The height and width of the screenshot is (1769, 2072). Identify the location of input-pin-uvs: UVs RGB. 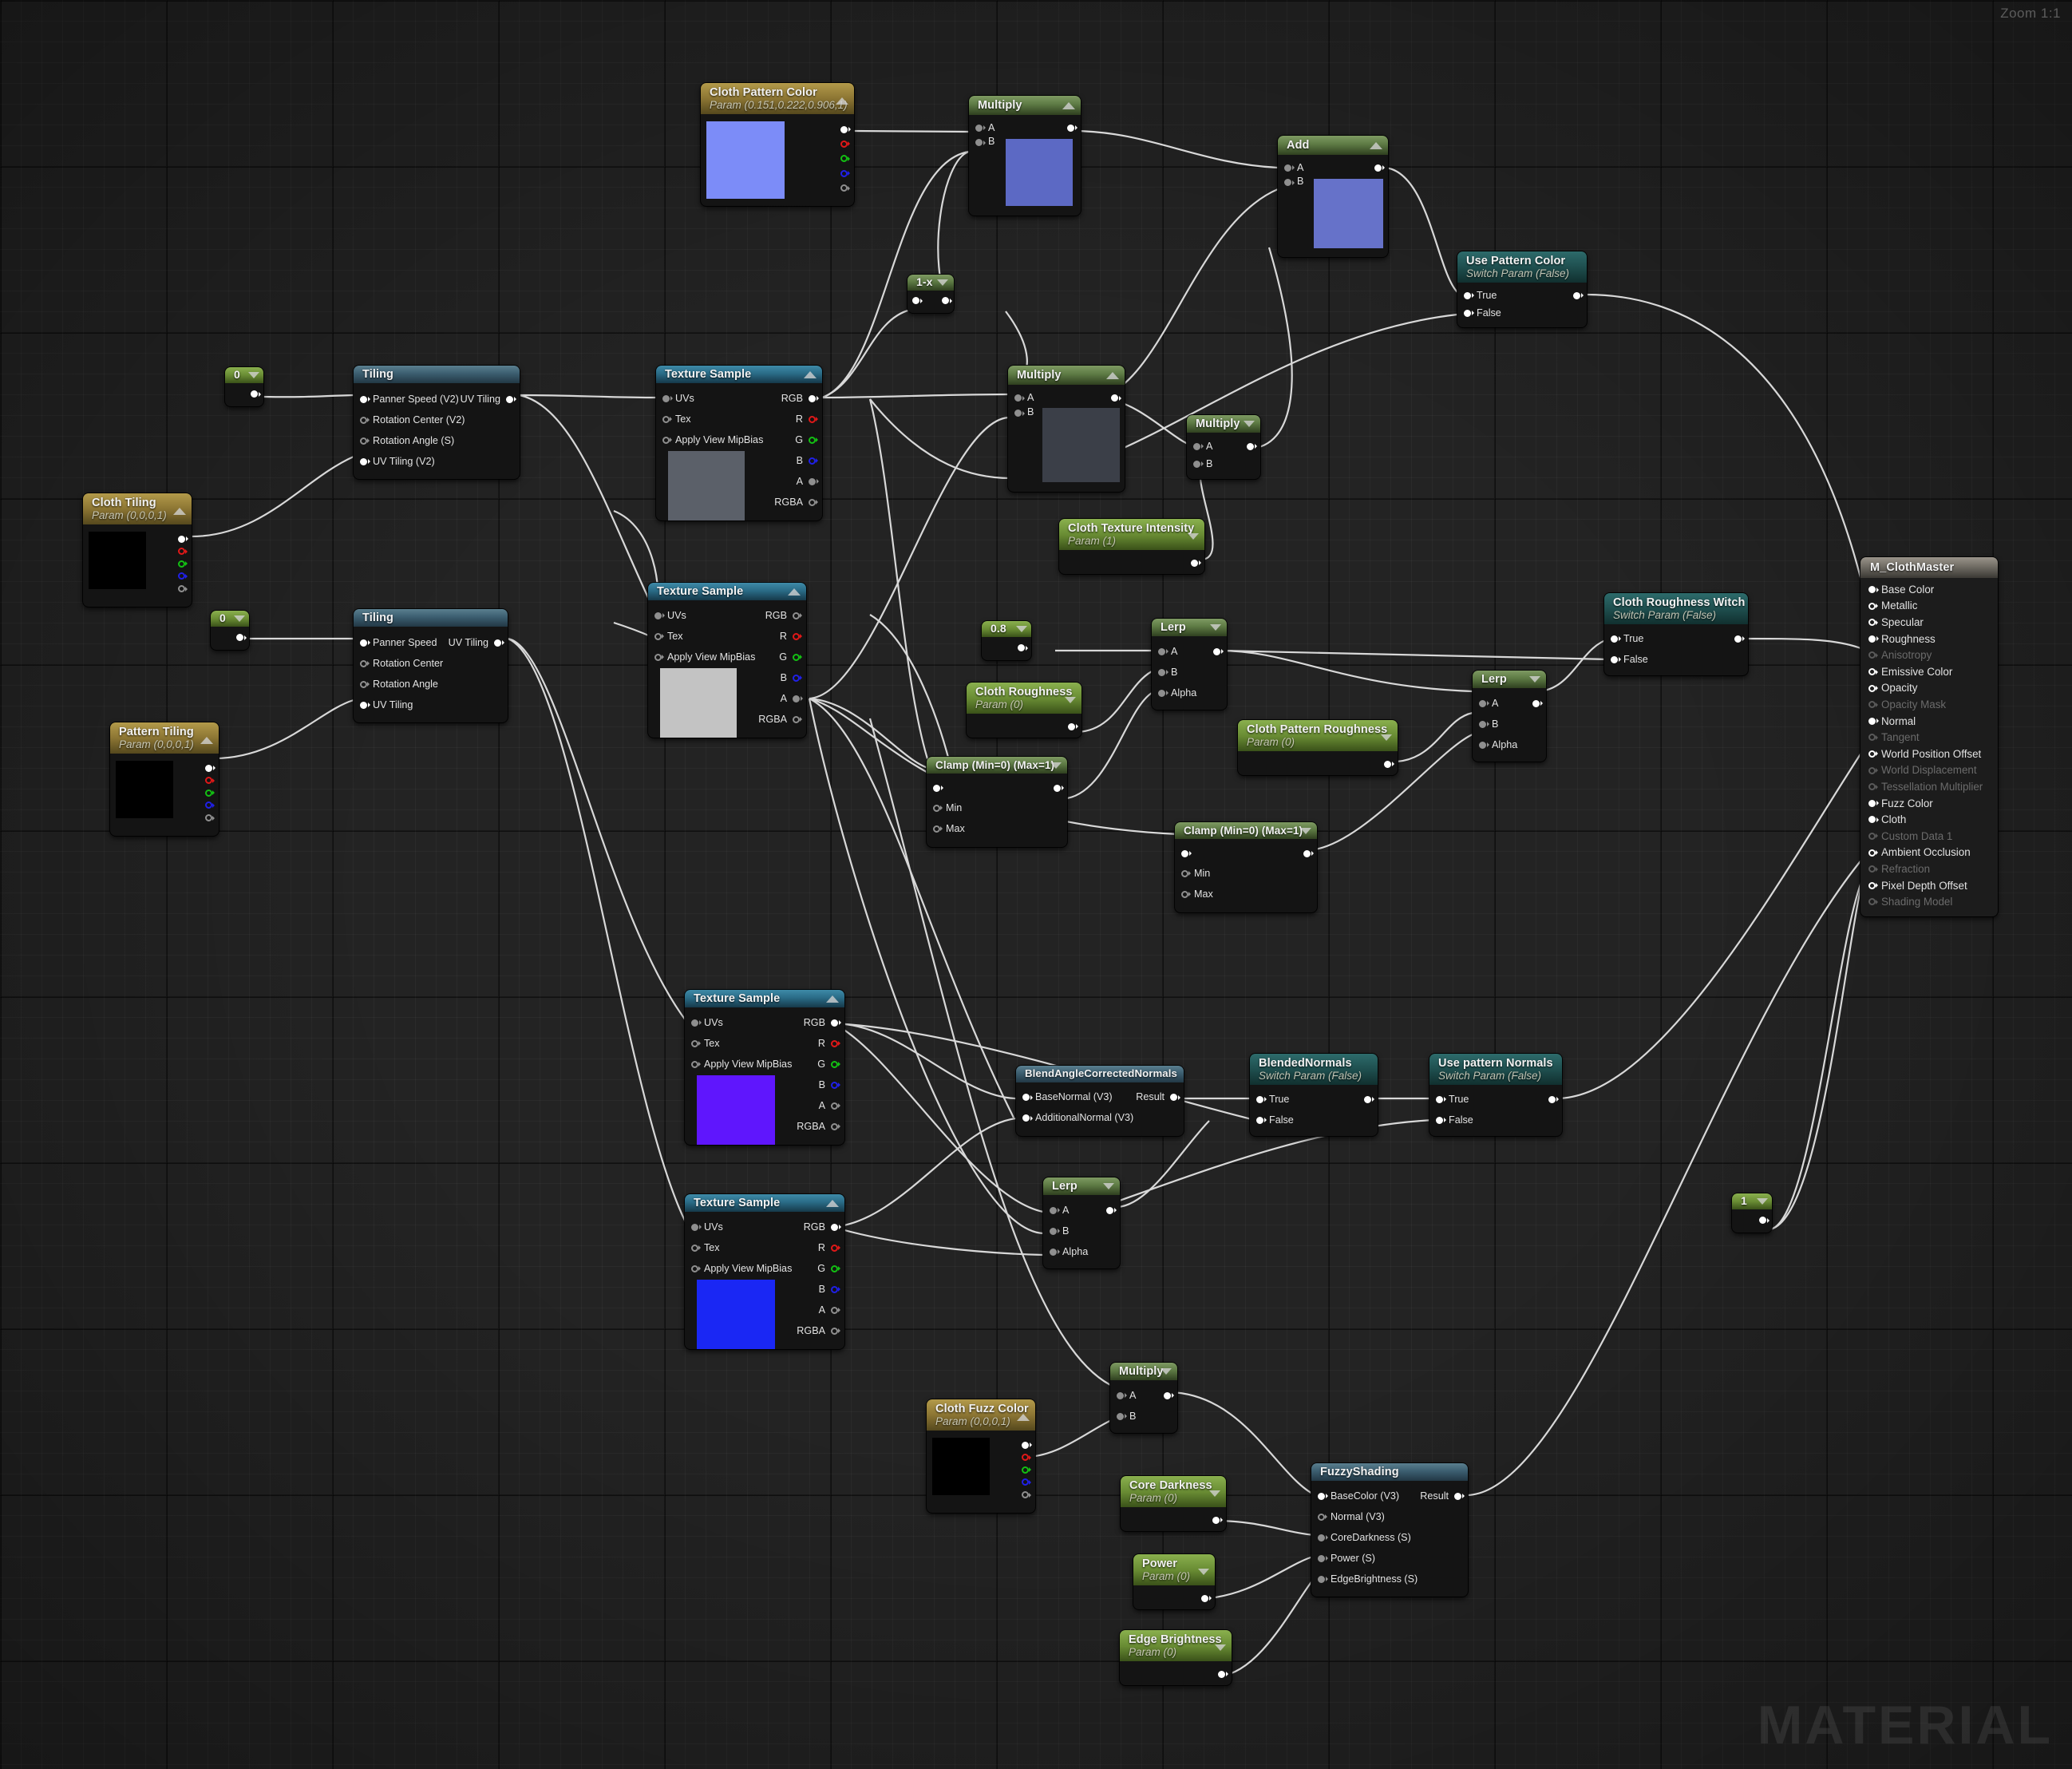
(727, 615).